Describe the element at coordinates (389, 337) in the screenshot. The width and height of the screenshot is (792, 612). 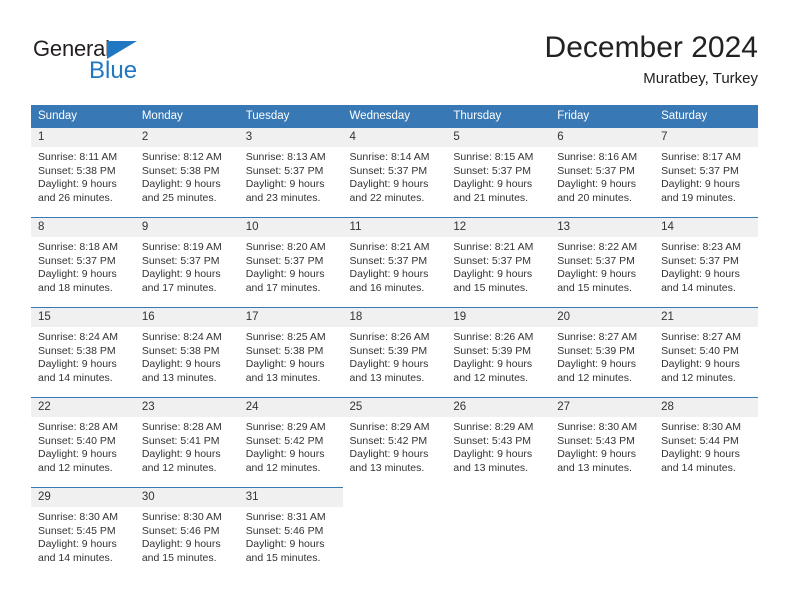
I see `sunrise-time: Sunrise: 8:26 AM` at that location.